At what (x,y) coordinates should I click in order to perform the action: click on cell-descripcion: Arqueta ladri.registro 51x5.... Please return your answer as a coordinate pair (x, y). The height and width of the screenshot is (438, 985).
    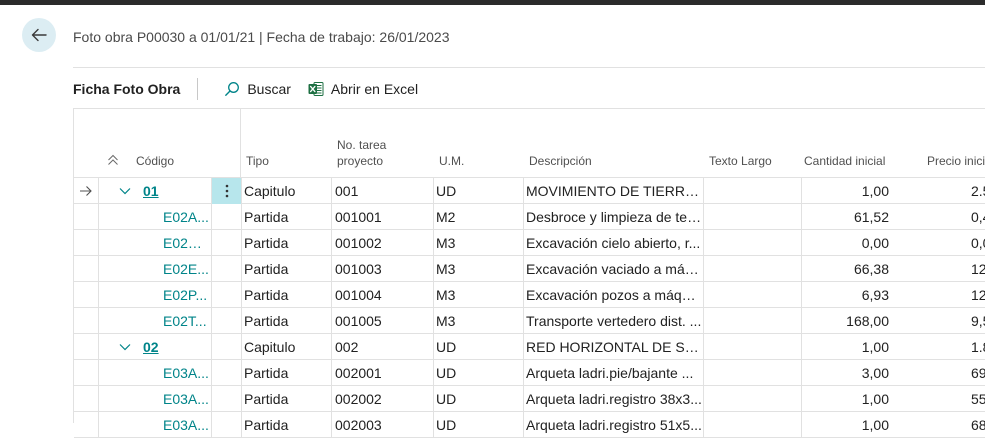
    Looking at the image, I should click on (614, 425).